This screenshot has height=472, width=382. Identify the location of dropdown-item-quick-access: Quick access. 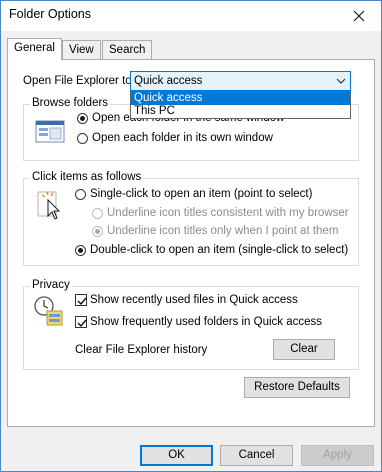
(240, 98).